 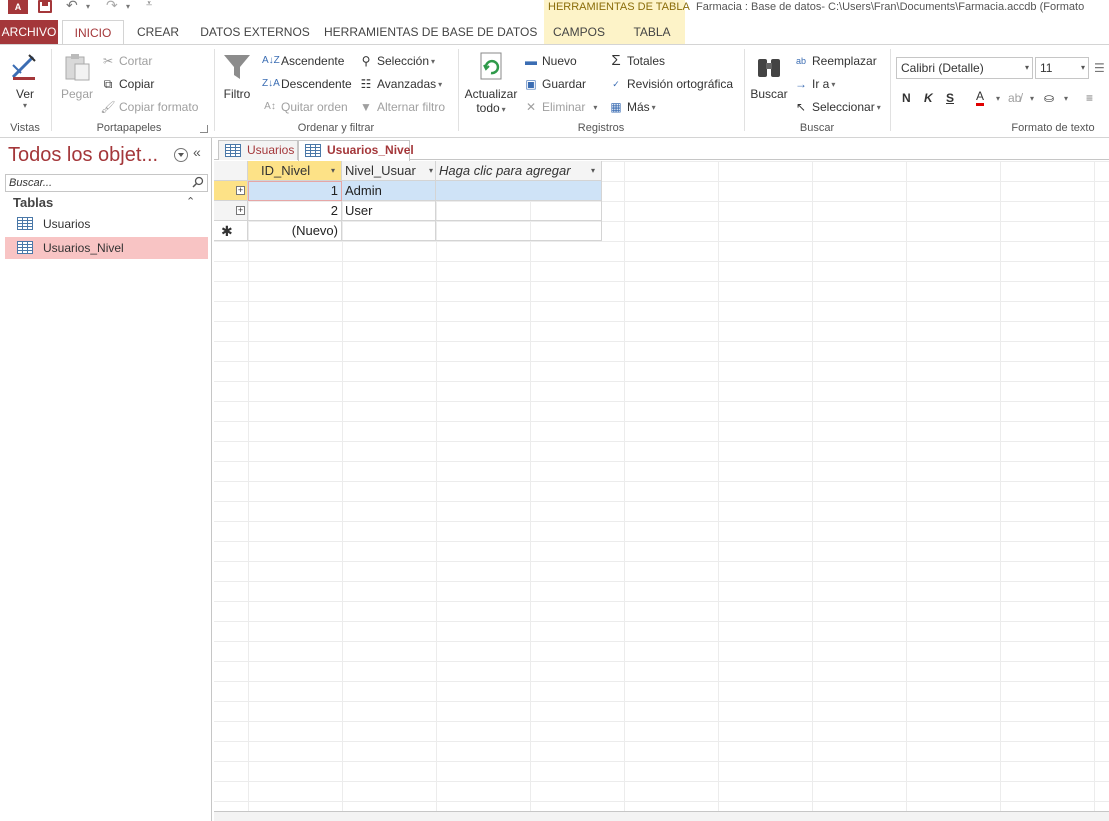 I want to click on avanzadas-label: Avanzadas, so click(x=407, y=84).